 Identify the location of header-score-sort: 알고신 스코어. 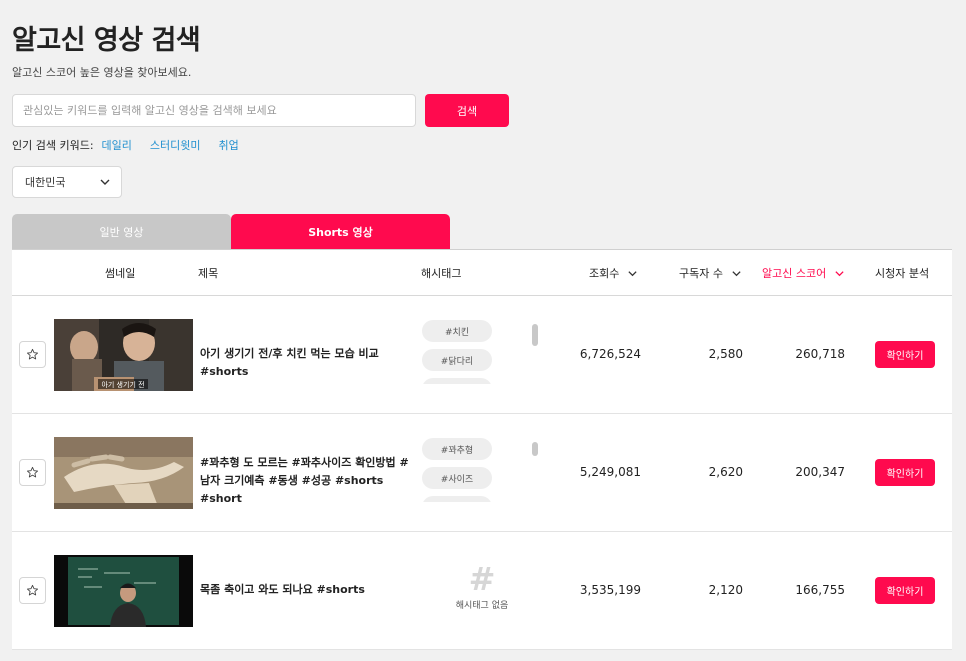
(803, 273).